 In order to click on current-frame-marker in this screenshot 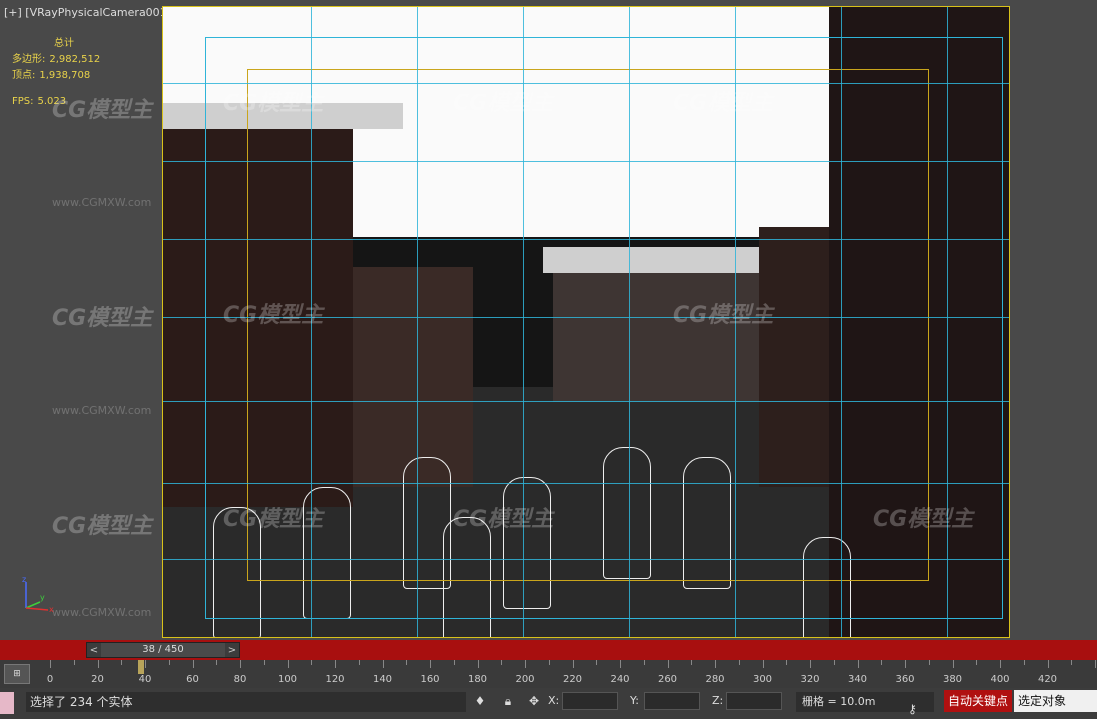, I will do `click(141, 667)`.